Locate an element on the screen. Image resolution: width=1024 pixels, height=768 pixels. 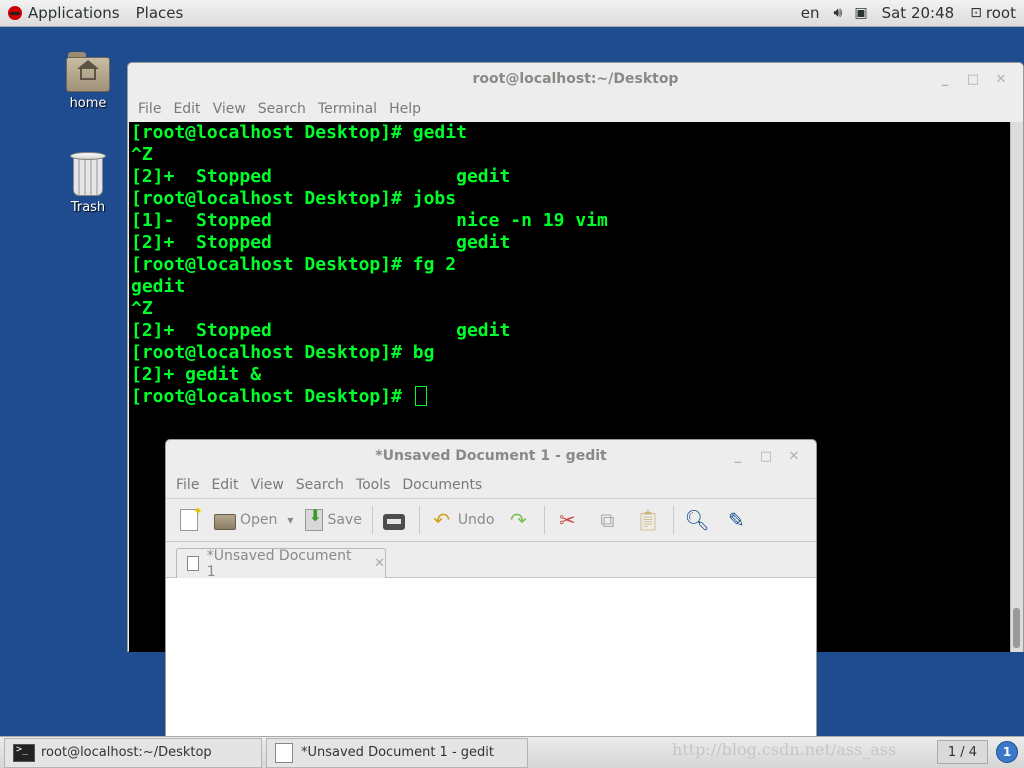
taskbar-item-terminal-label: root@localhost:~/Desktop is located at coordinates (126, 752).